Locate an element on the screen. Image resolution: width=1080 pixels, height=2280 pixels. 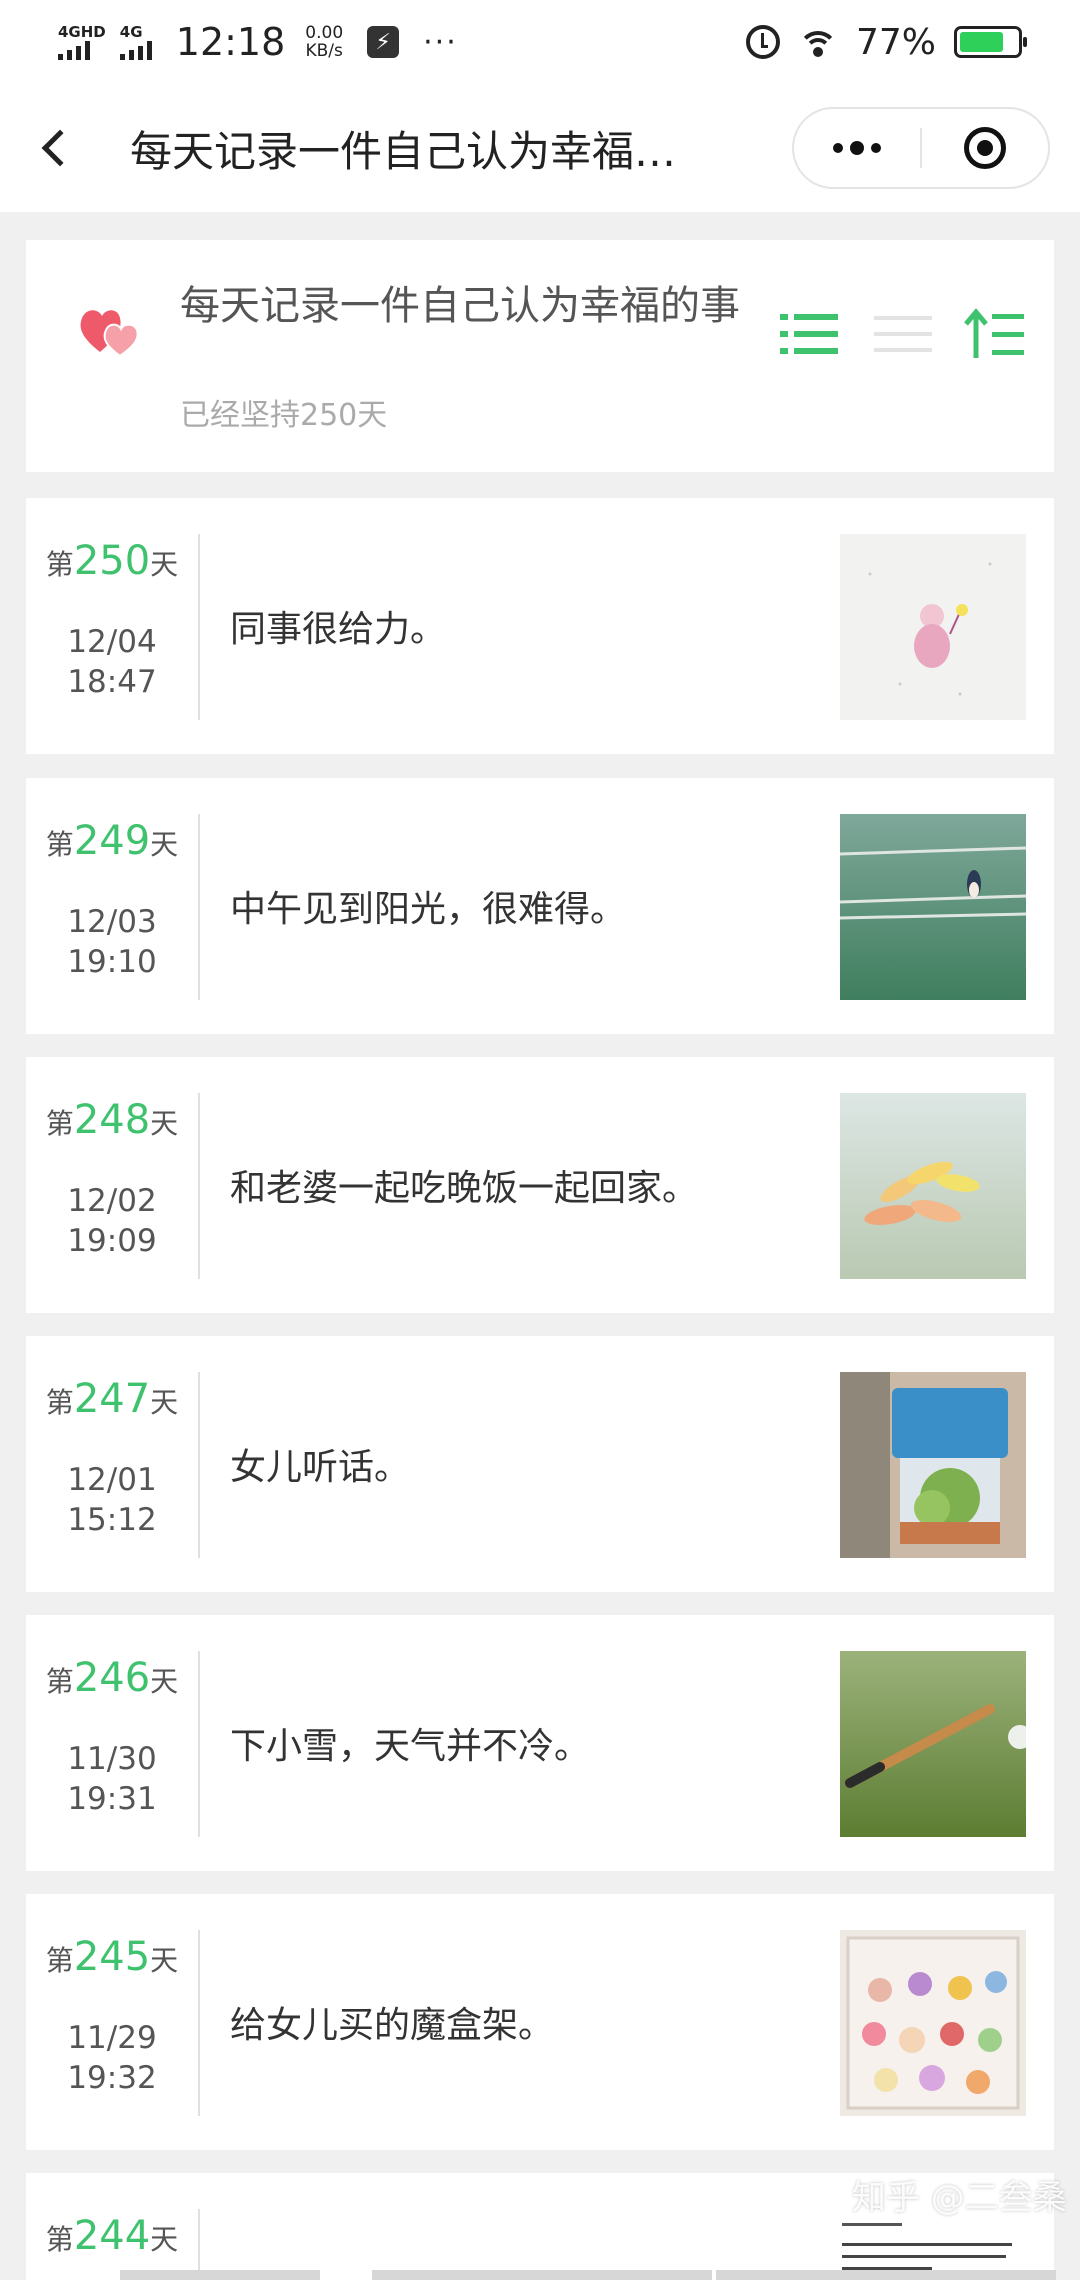
yellow-leaf-image is located at coordinates (933, 1186).